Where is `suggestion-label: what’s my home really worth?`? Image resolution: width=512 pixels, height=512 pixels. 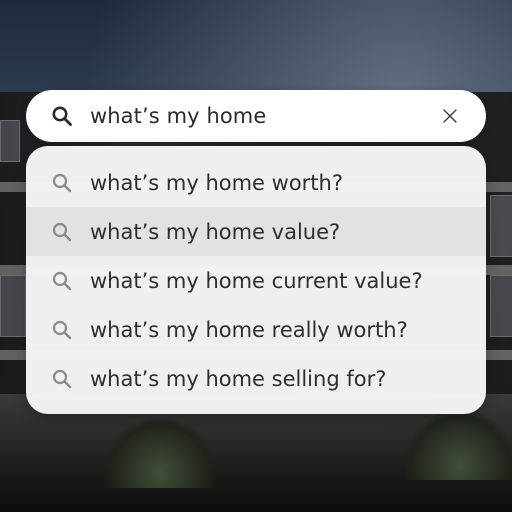 suggestion-label: what’s my home really worth? is located at coordinates (249, 329).